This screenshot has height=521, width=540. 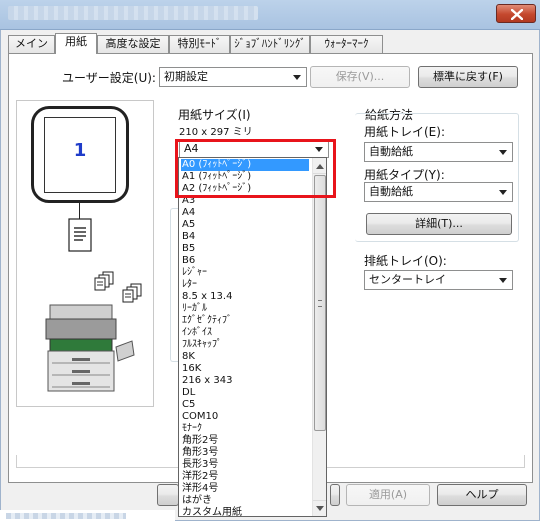 What do you see at coordinates (482, 495) in the screenshot?
I see `help-button: ヘルプ` at bounding box center [482, 495].